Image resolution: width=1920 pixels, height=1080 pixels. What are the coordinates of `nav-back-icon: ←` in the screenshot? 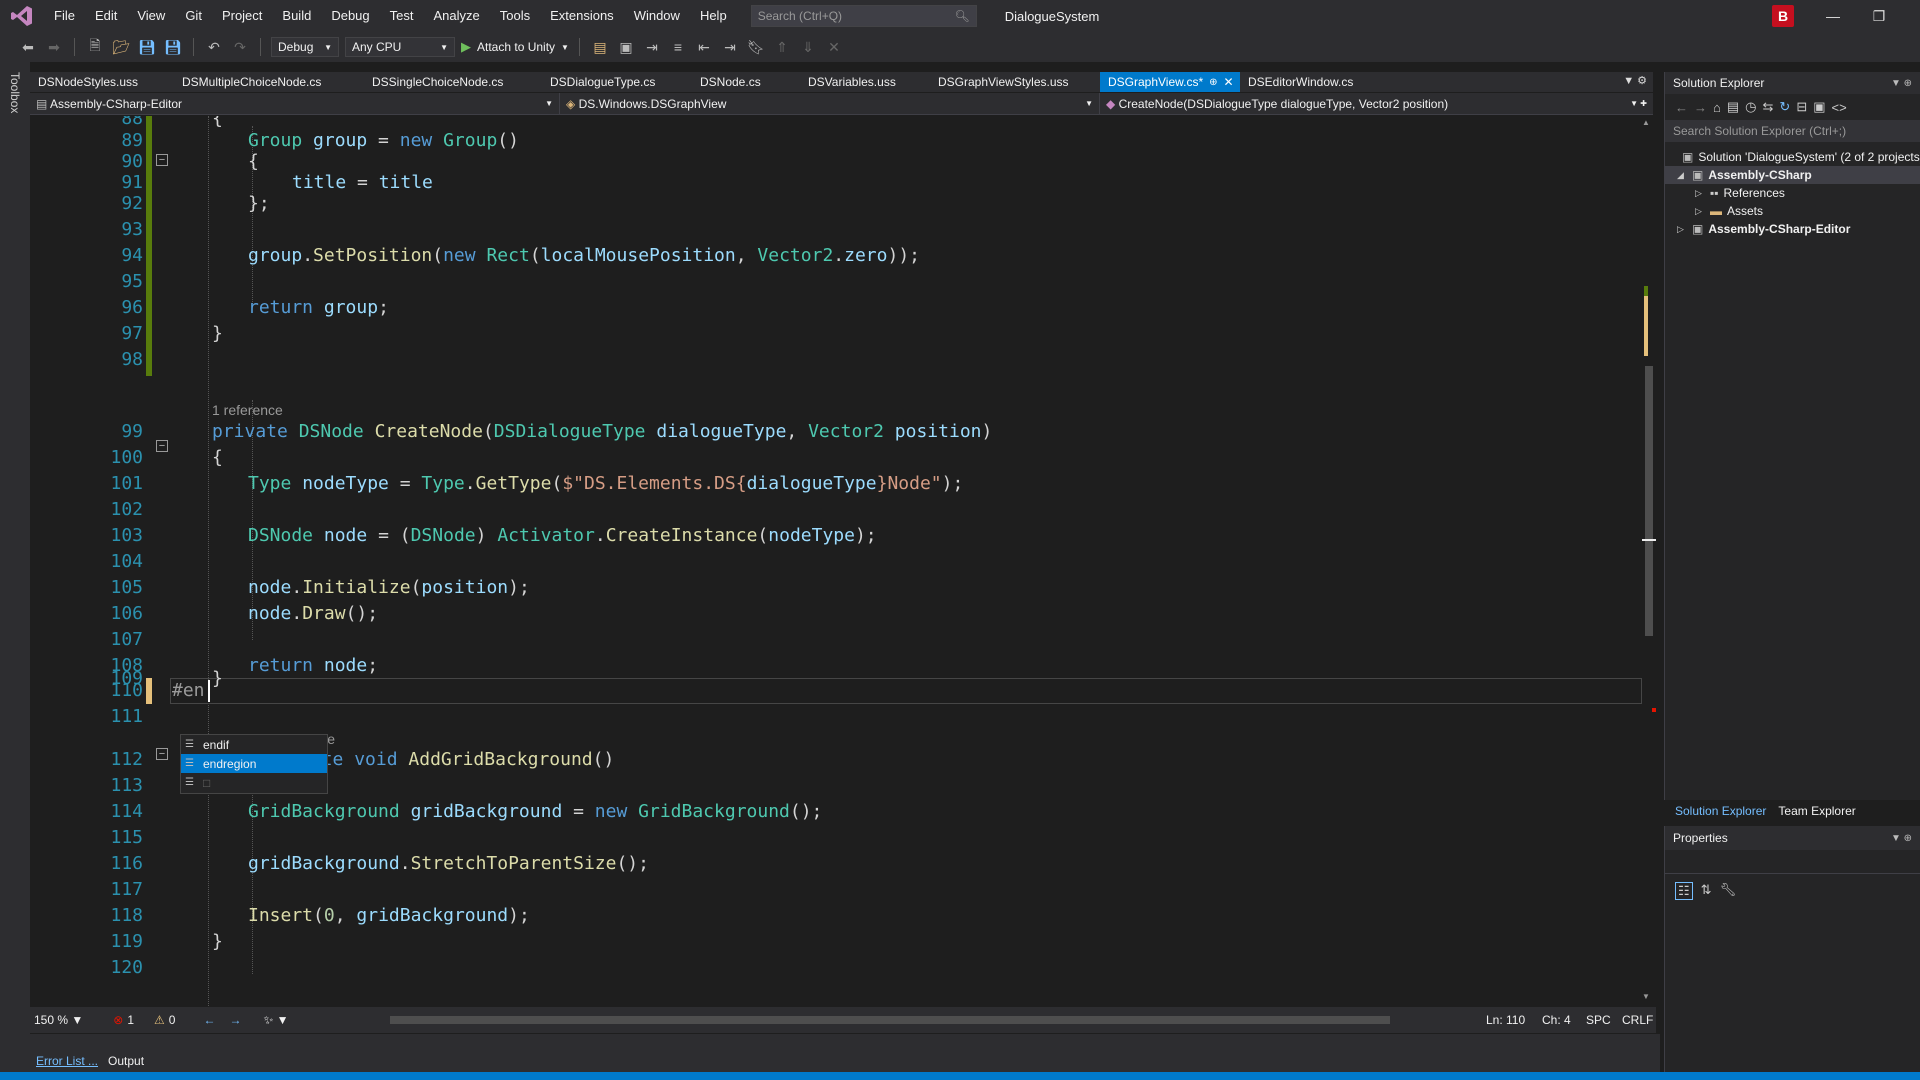 It's located at (209, 1020).